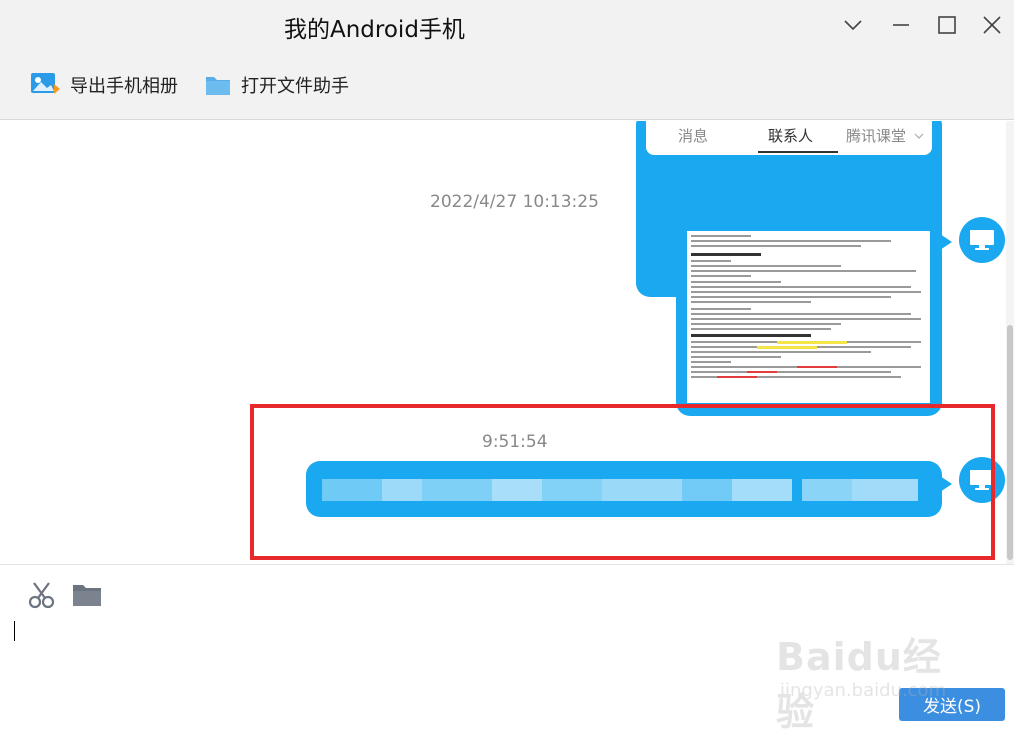 This screenshot has height=736, width=1014. I want to click on photo-export-icon, so click(45, 83).